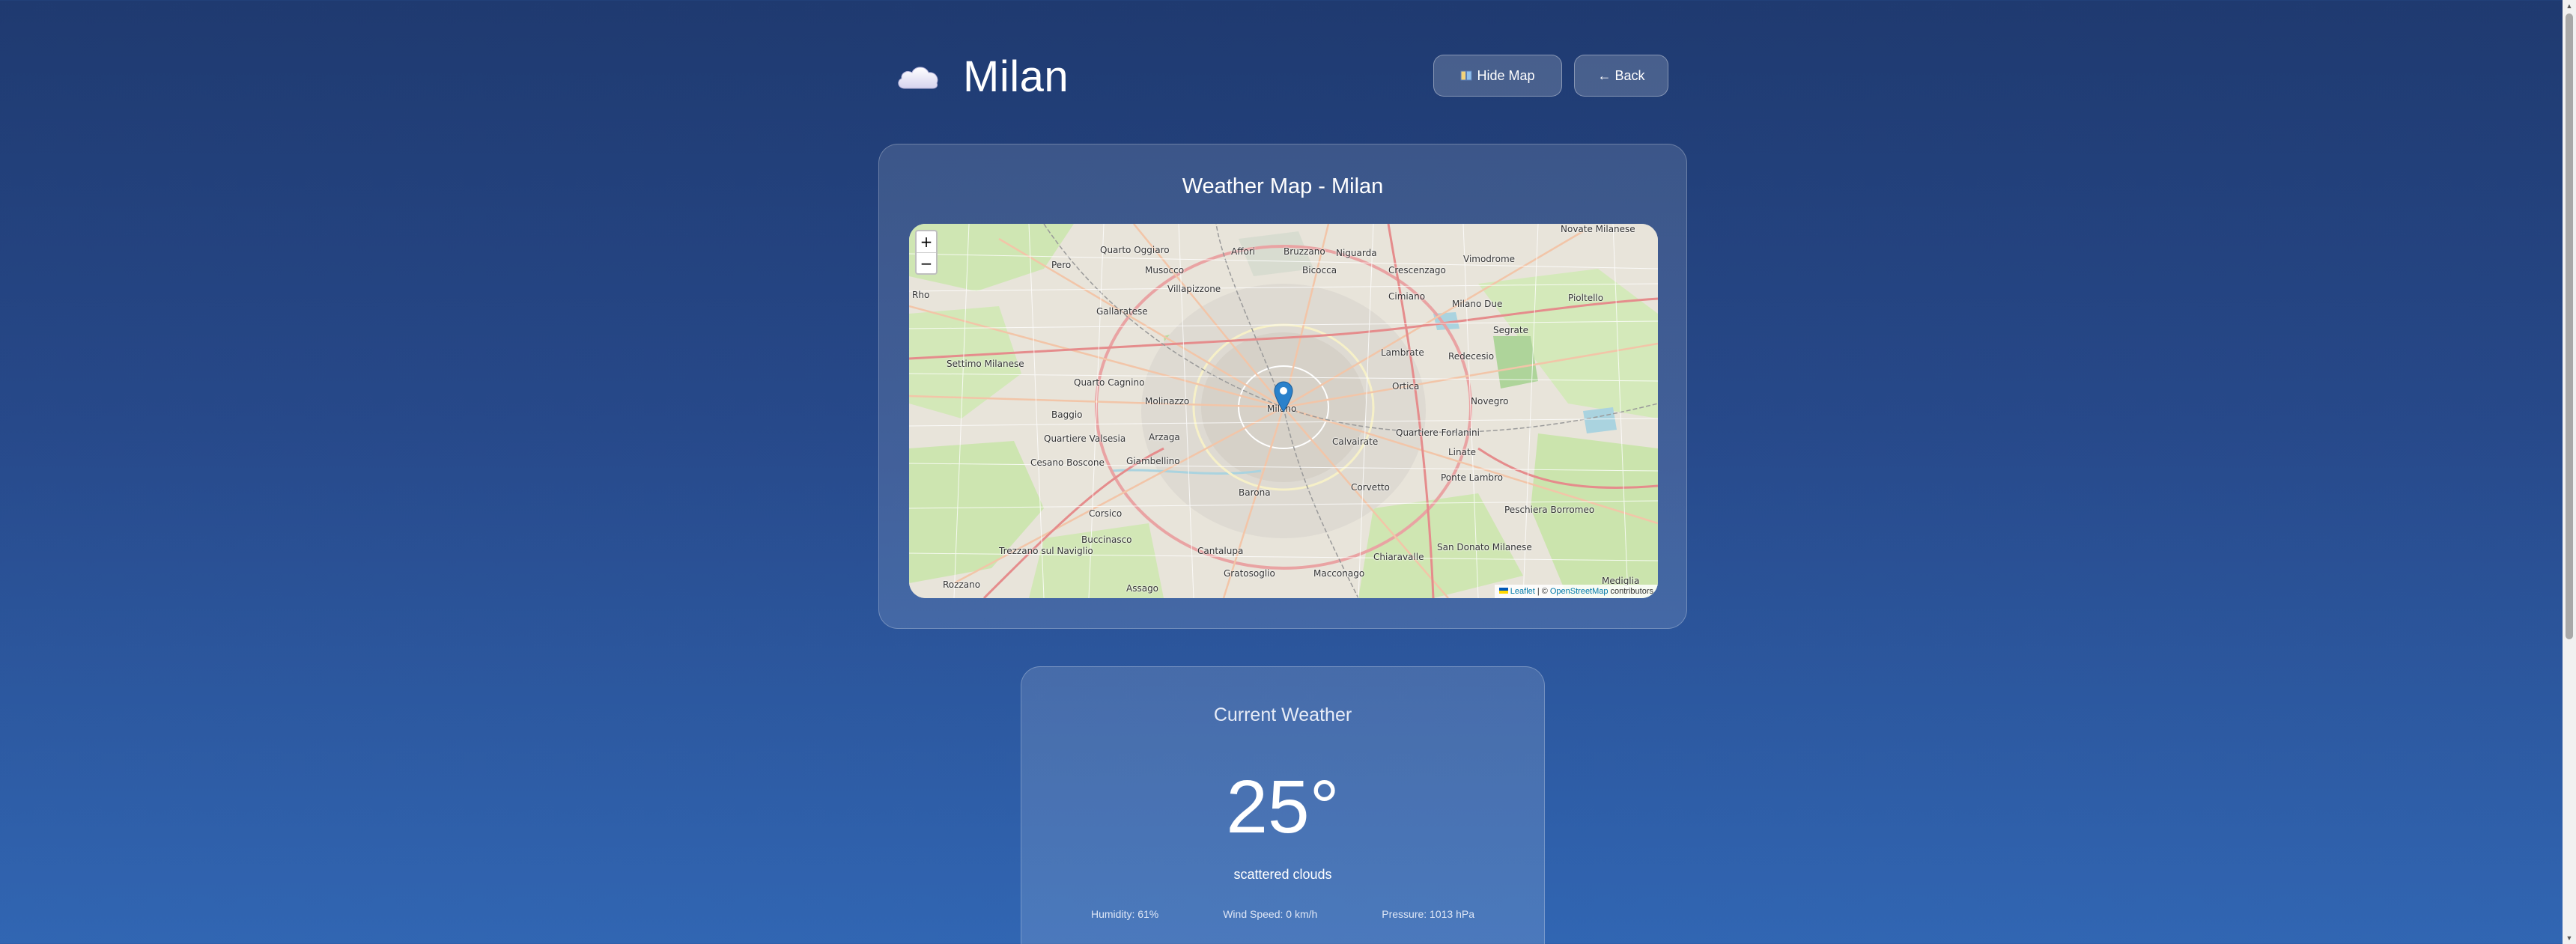 The image size is (2576, 944). I want to click on humidity: Humidity: 61%, so click(1124, 914).